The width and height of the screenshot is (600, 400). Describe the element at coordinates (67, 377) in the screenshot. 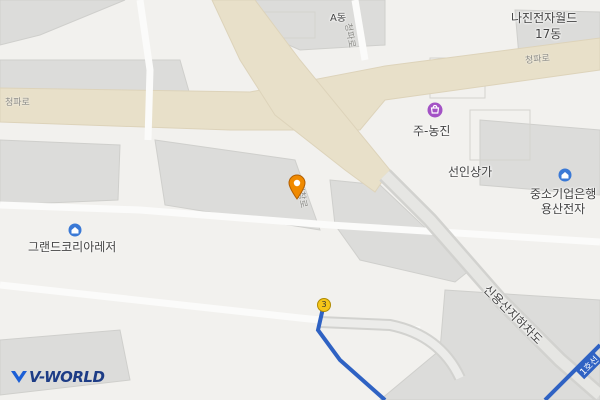

I see `vworld-logo-text: V-WORLD` at that location.